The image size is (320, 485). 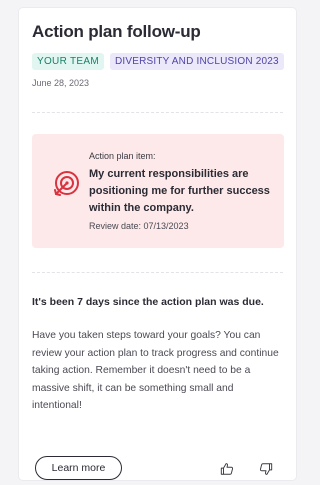 What do you see at coordinates (66, 183) in the screenshot?
I see `target-icon` at bounding box center [66, 183].